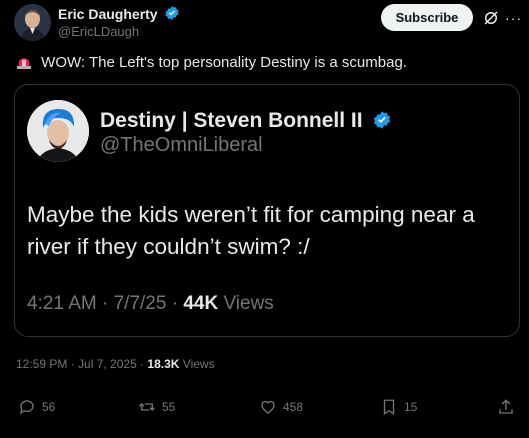  Describe the element at coordinates (163, 364) in the screenshot. I see `post-views-count: 18.3K` at that location.